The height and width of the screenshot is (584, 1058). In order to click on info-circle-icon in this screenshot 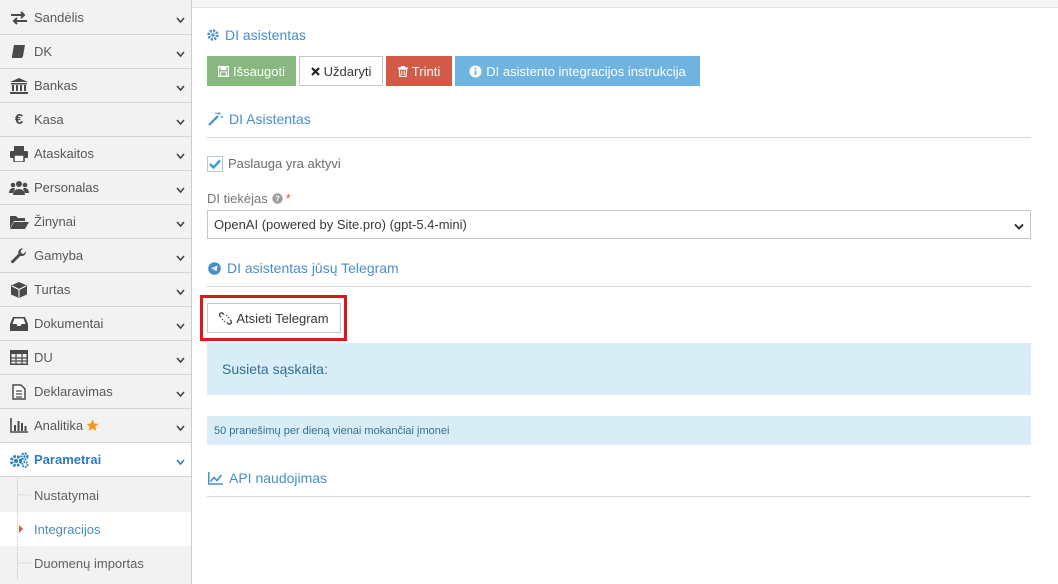, I will do `click(475, 71)`.